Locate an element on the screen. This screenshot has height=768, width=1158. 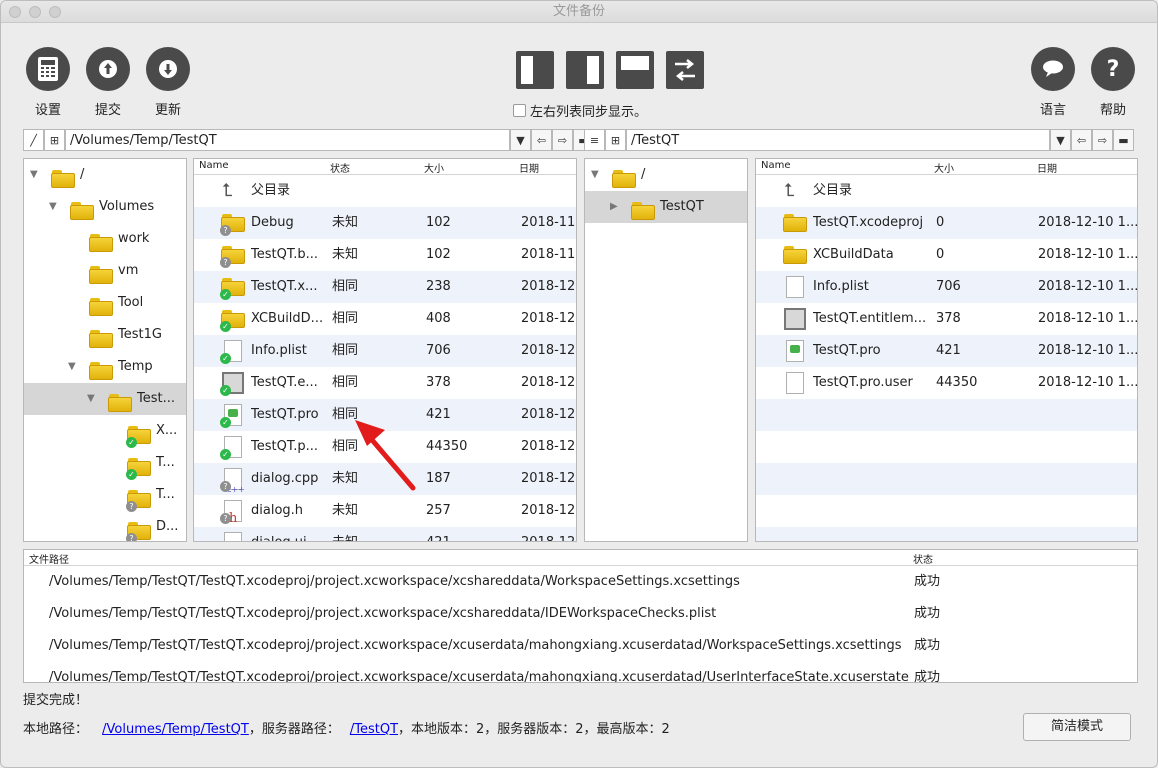
local-path-dropdown-icon: ▼ is located at coordinates (520, 140).